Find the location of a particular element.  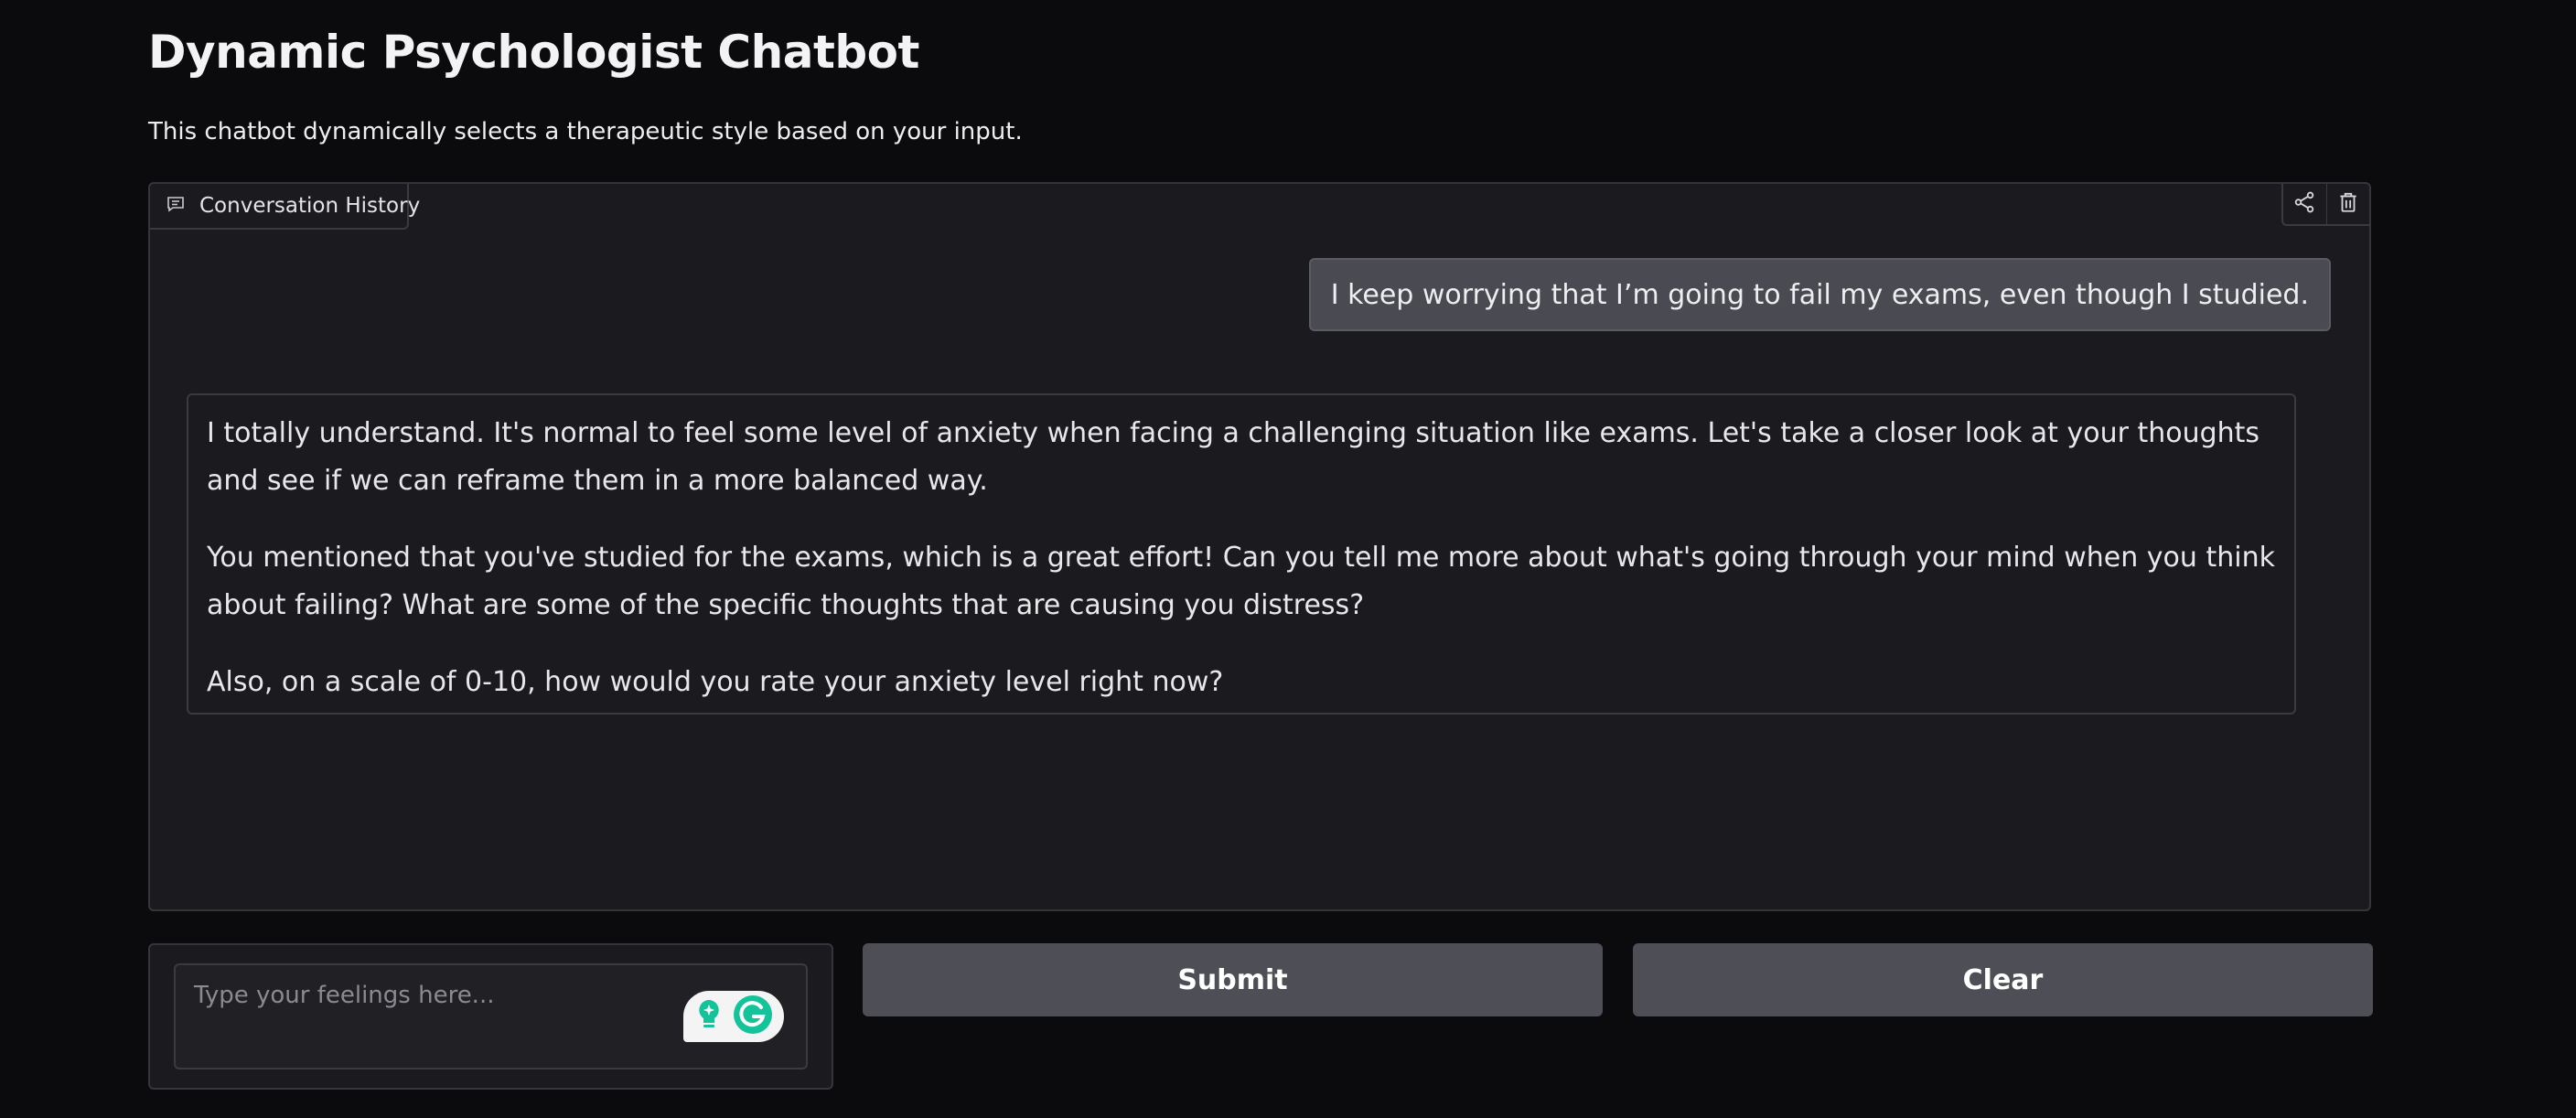

feelings-input-box is located at coordinates (491, 1016).